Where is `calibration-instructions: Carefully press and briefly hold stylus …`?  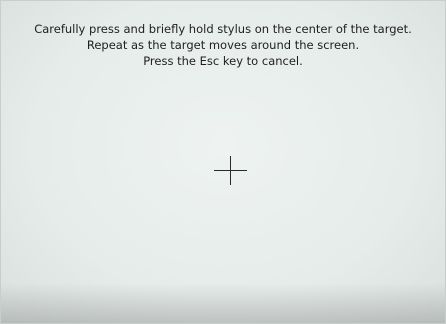
calibration-instructions: Carefully press and briefly hold stylus … is located at coordinates (223, 45).